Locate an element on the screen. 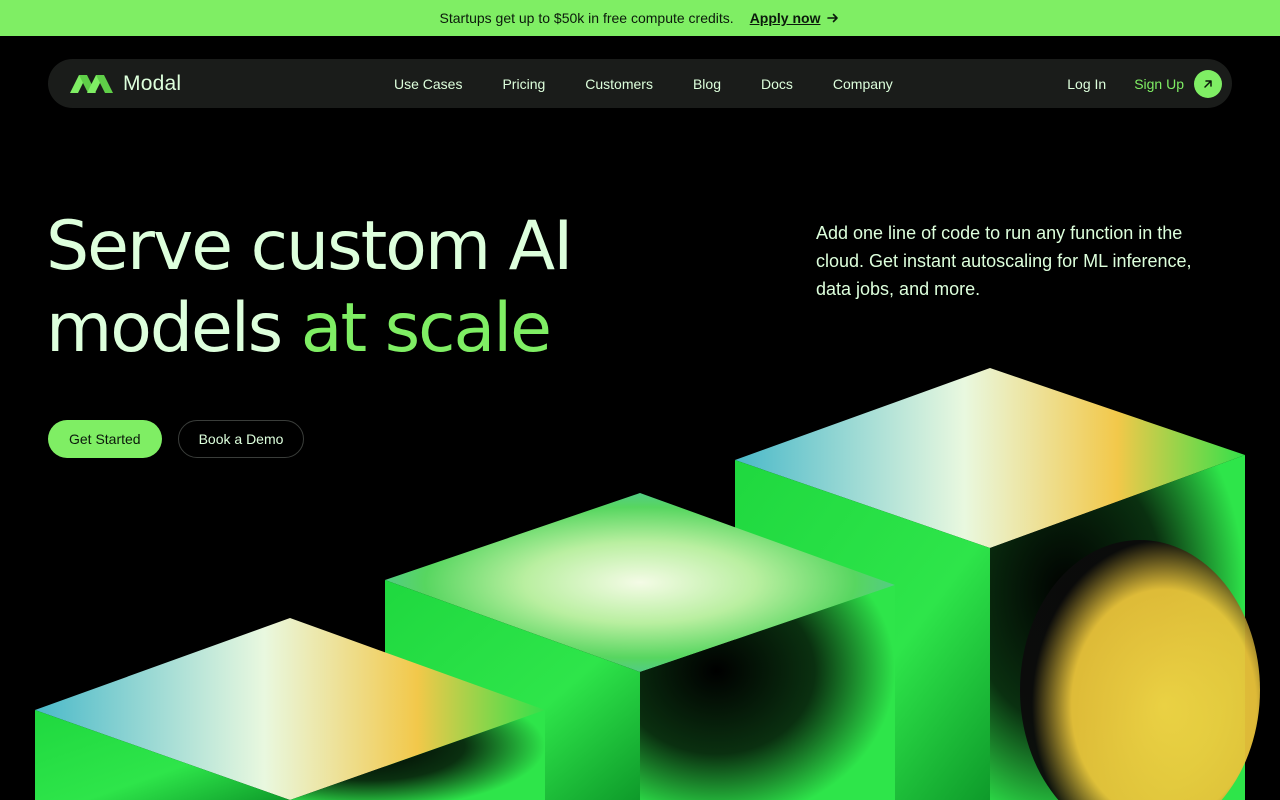 This screenshot has width=1280, height=800. signup-icon-circle is located at coordinates (1208, 83).